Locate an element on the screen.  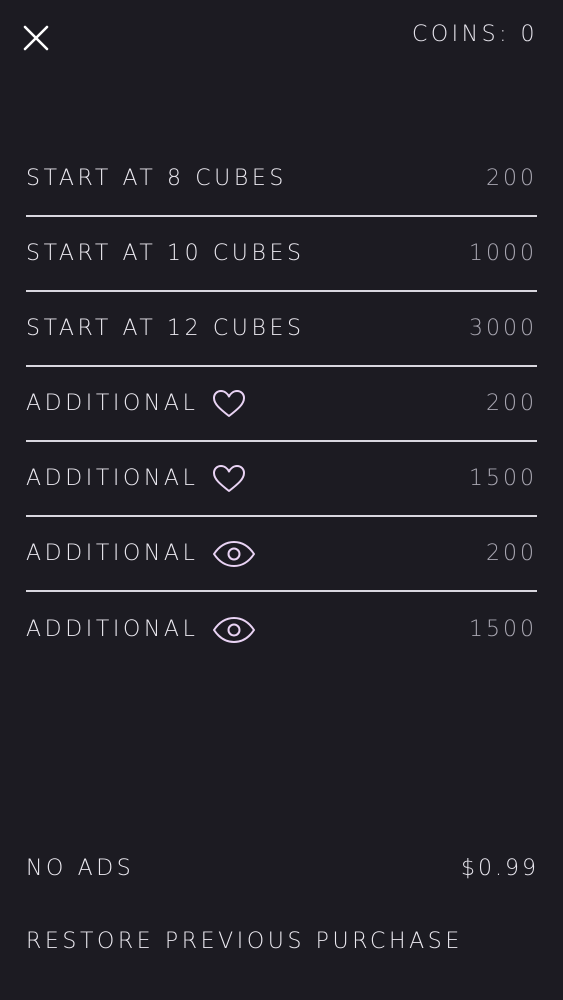
shop-item-label: START AT 8 CUBES is located at coordinates (156, 178).